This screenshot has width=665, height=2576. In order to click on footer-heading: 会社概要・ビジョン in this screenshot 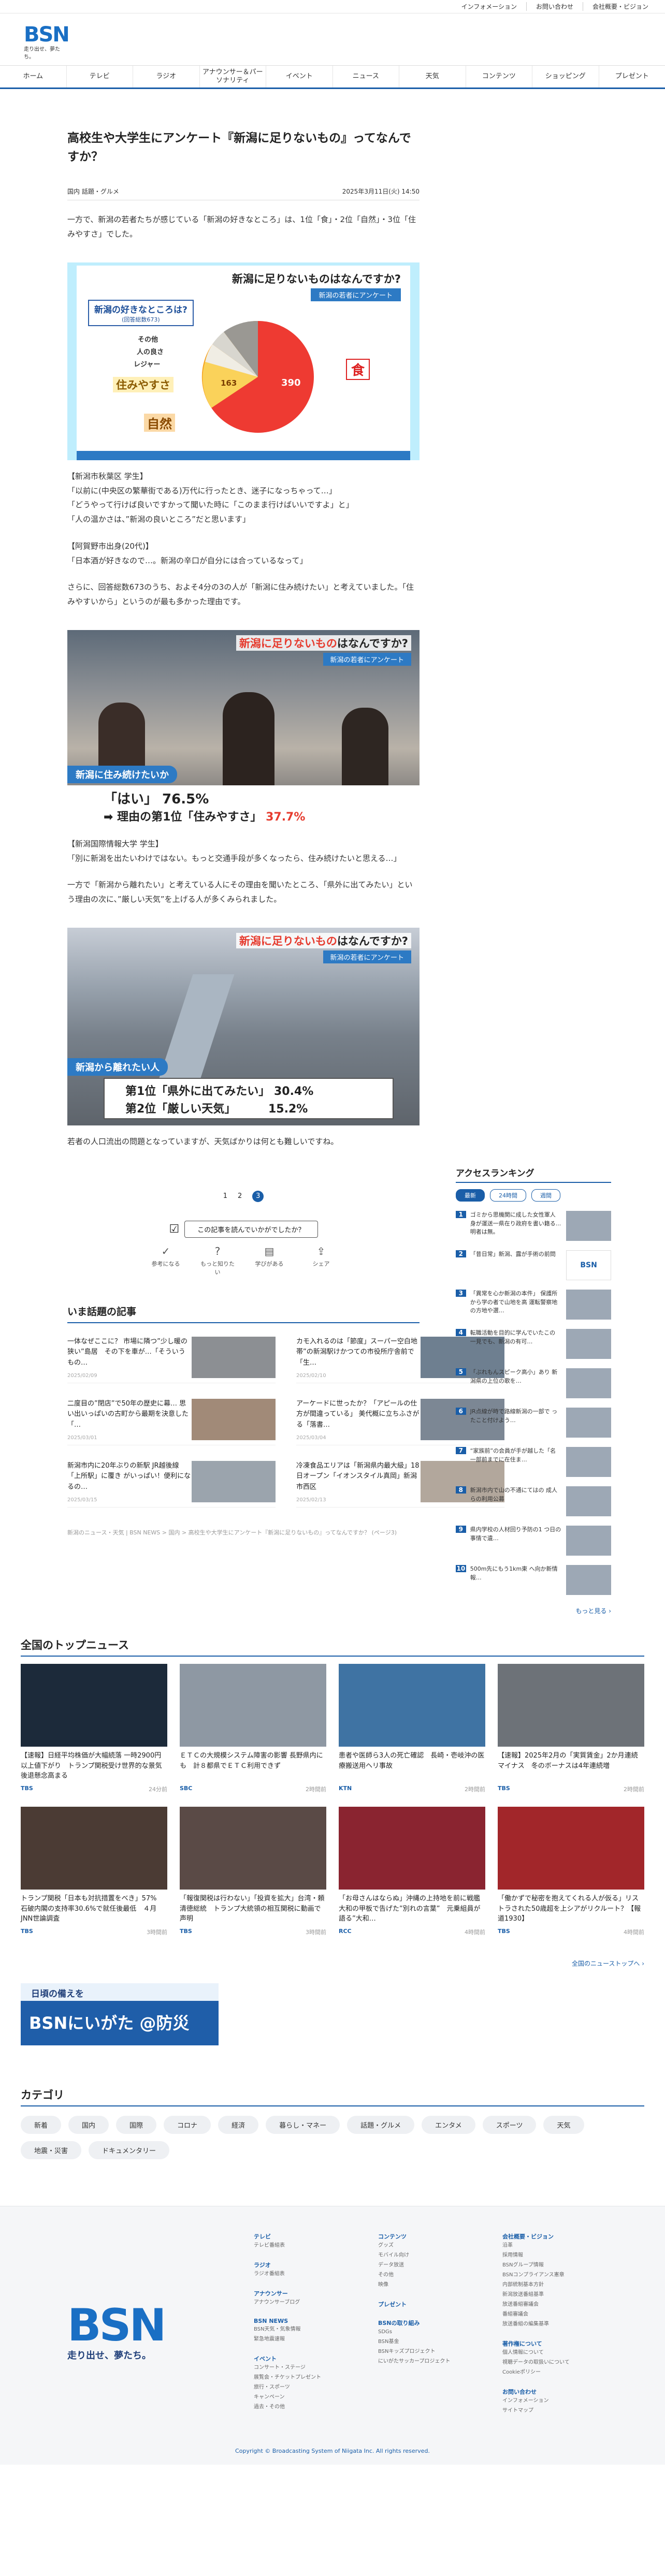, I will do `click(554, 2236)`.